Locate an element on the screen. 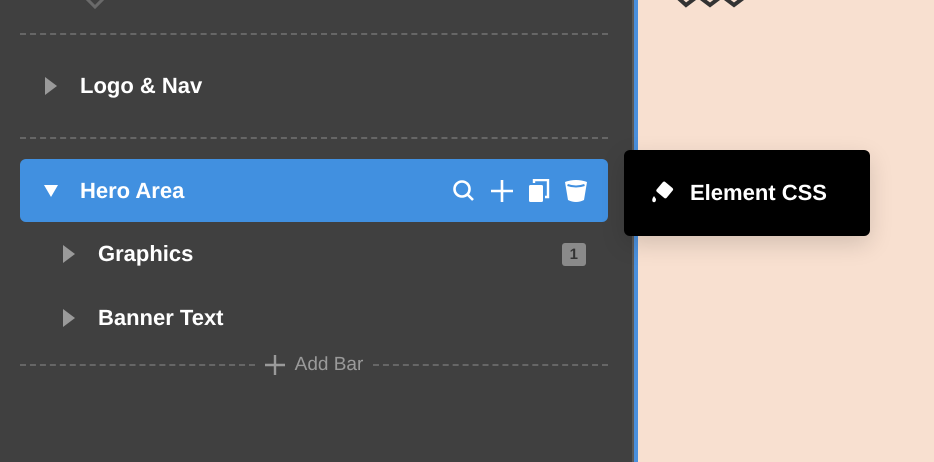  add-bar-button: Add Bar is located at coordinates (314, 365).